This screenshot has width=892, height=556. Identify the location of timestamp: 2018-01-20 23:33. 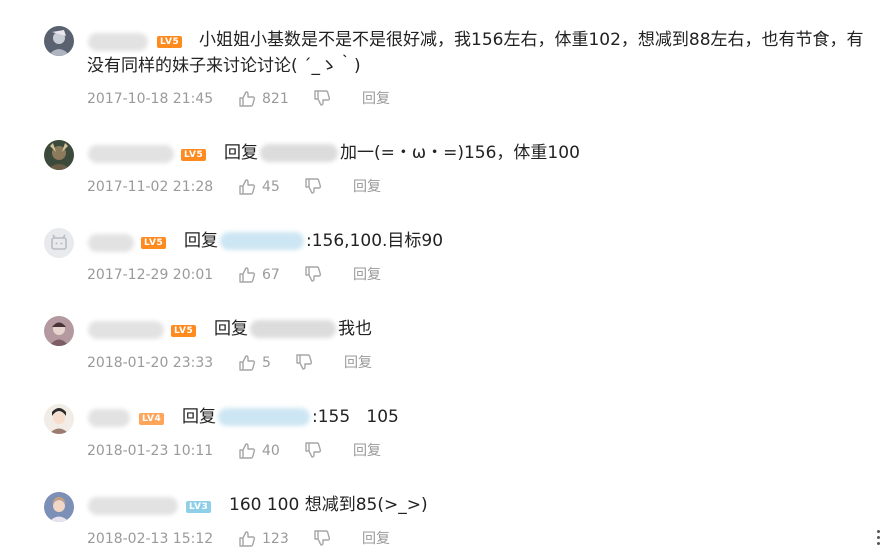
(150, 363).